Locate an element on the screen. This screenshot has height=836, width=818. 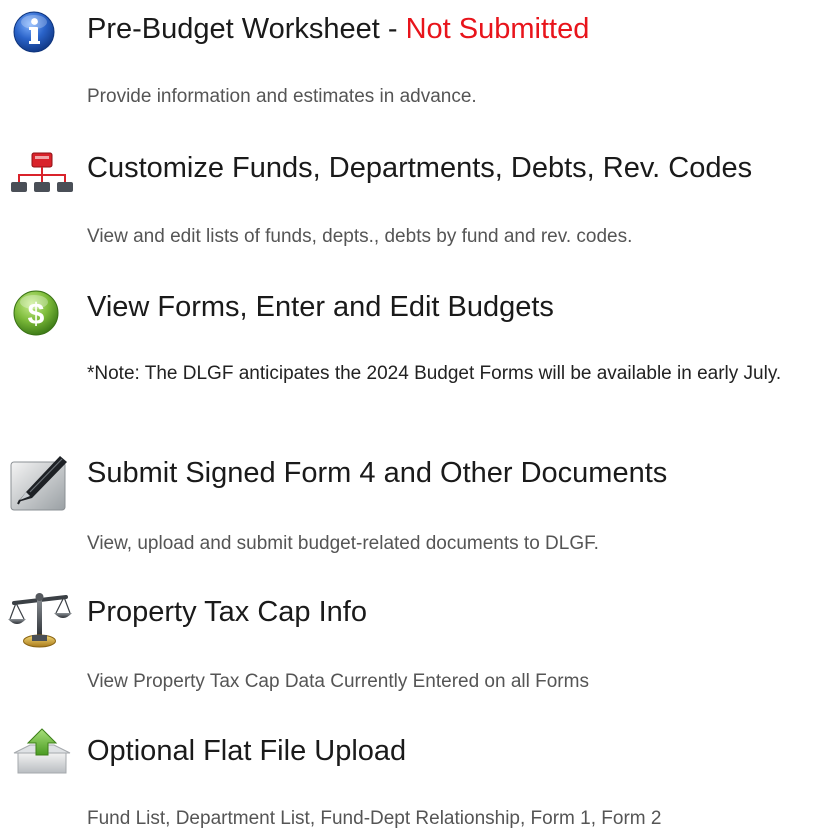
upload-box-icon is located at coordinates (42, 751).